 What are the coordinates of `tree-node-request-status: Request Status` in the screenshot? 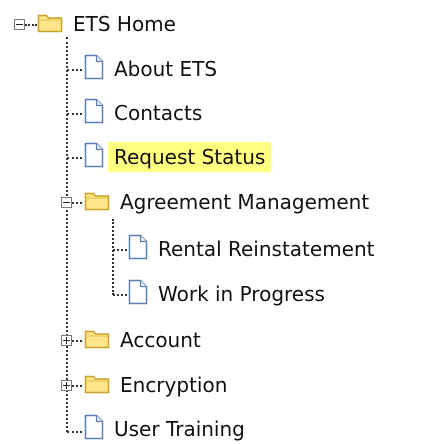 It's located at (178, 157).